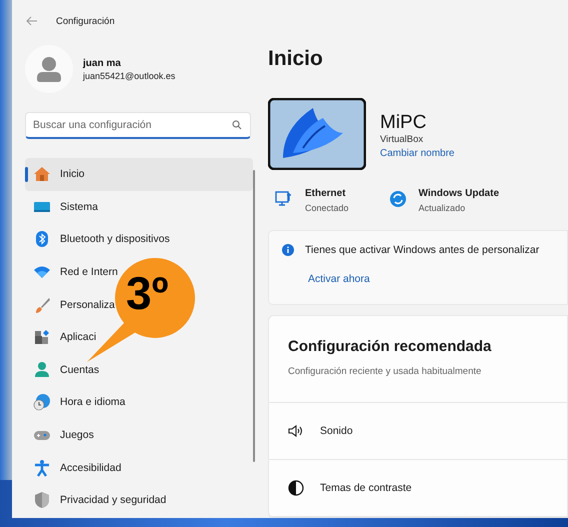  Describe the element at coordinates (139, 174) in the screenshot. I see `sidebar-item: Inicio` at that location.